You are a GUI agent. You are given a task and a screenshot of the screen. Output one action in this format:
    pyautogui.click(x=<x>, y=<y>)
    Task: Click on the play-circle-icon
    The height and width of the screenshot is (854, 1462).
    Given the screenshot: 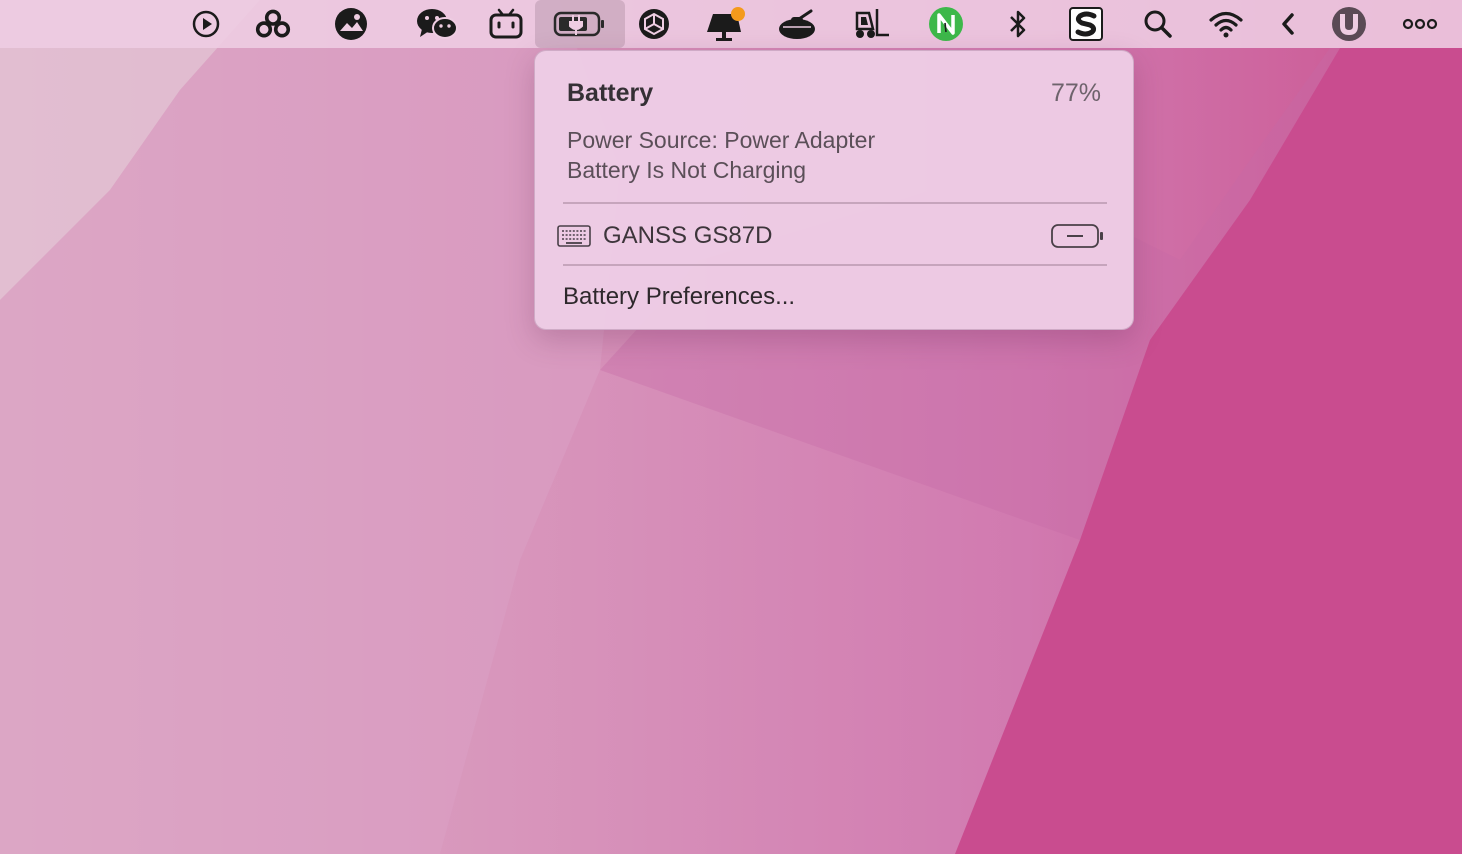 What is the action you would take?
    pyautogui.click(x=206, y=24)
    